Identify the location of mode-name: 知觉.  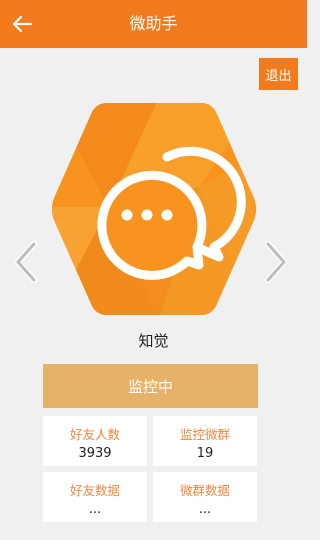
(153, 341).